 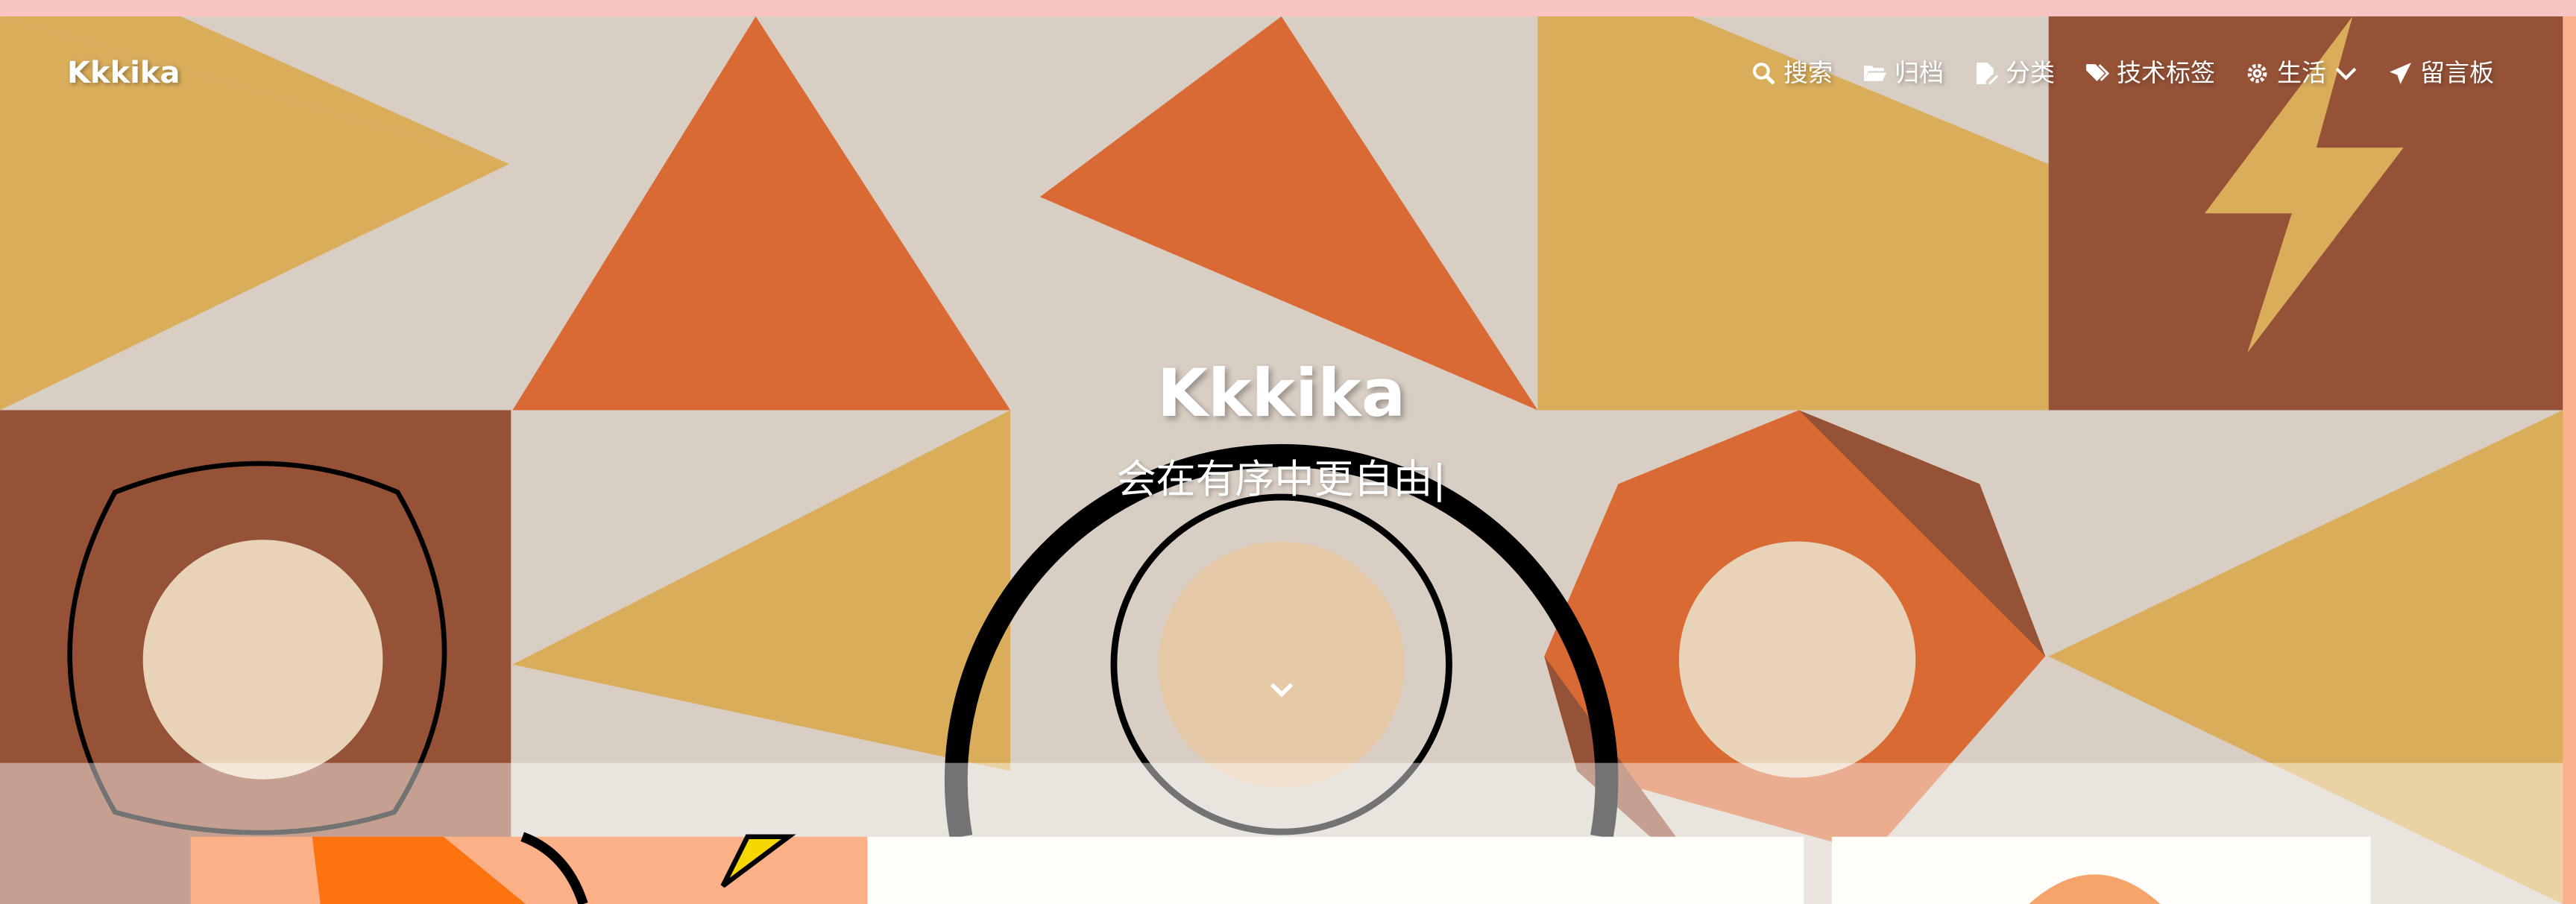 I want to click on nav-label: 技术标签, so click(x=2166, y=72).